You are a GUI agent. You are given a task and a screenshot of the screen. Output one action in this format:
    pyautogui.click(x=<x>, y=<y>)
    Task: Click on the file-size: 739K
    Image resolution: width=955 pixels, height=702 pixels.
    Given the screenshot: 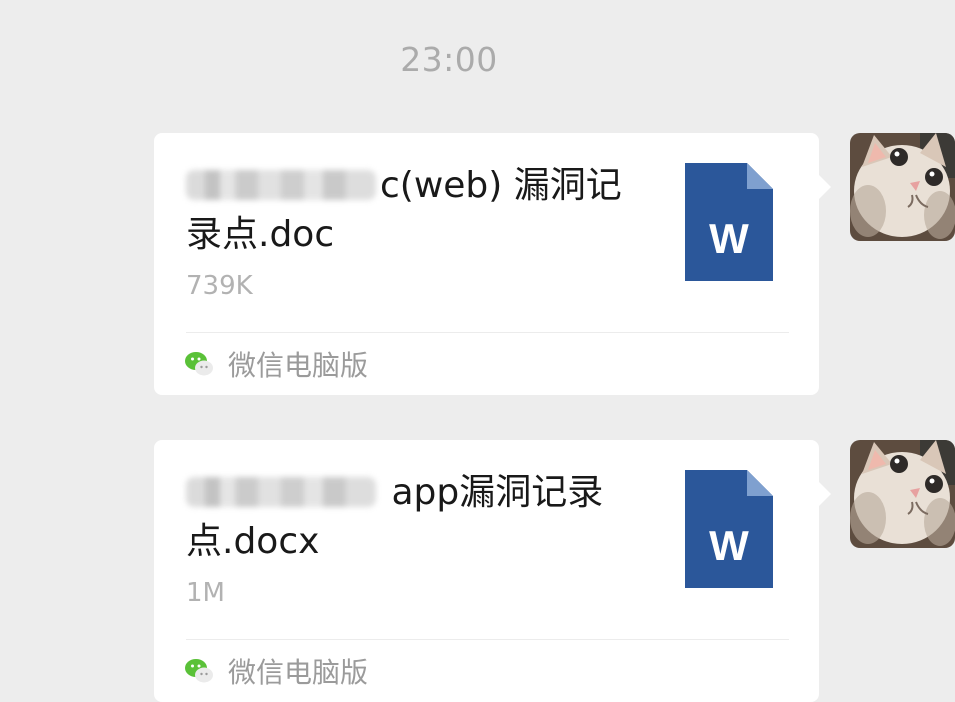 What is the action you would take?
    pyautogui.click(x=219, y=286)
    